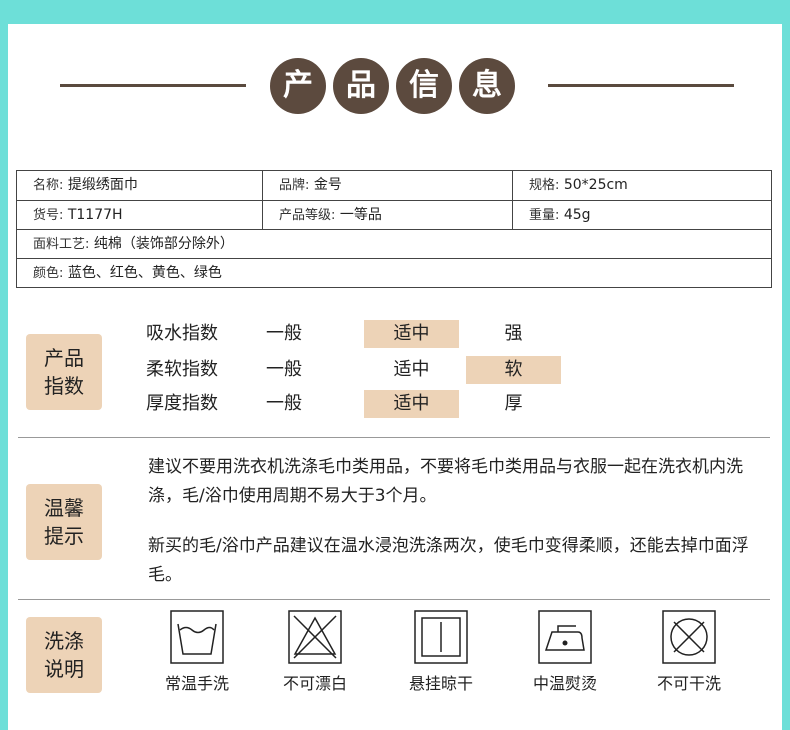 The image size is (790, 730). I want to click on hand-wash-icon, so click(197, 637).